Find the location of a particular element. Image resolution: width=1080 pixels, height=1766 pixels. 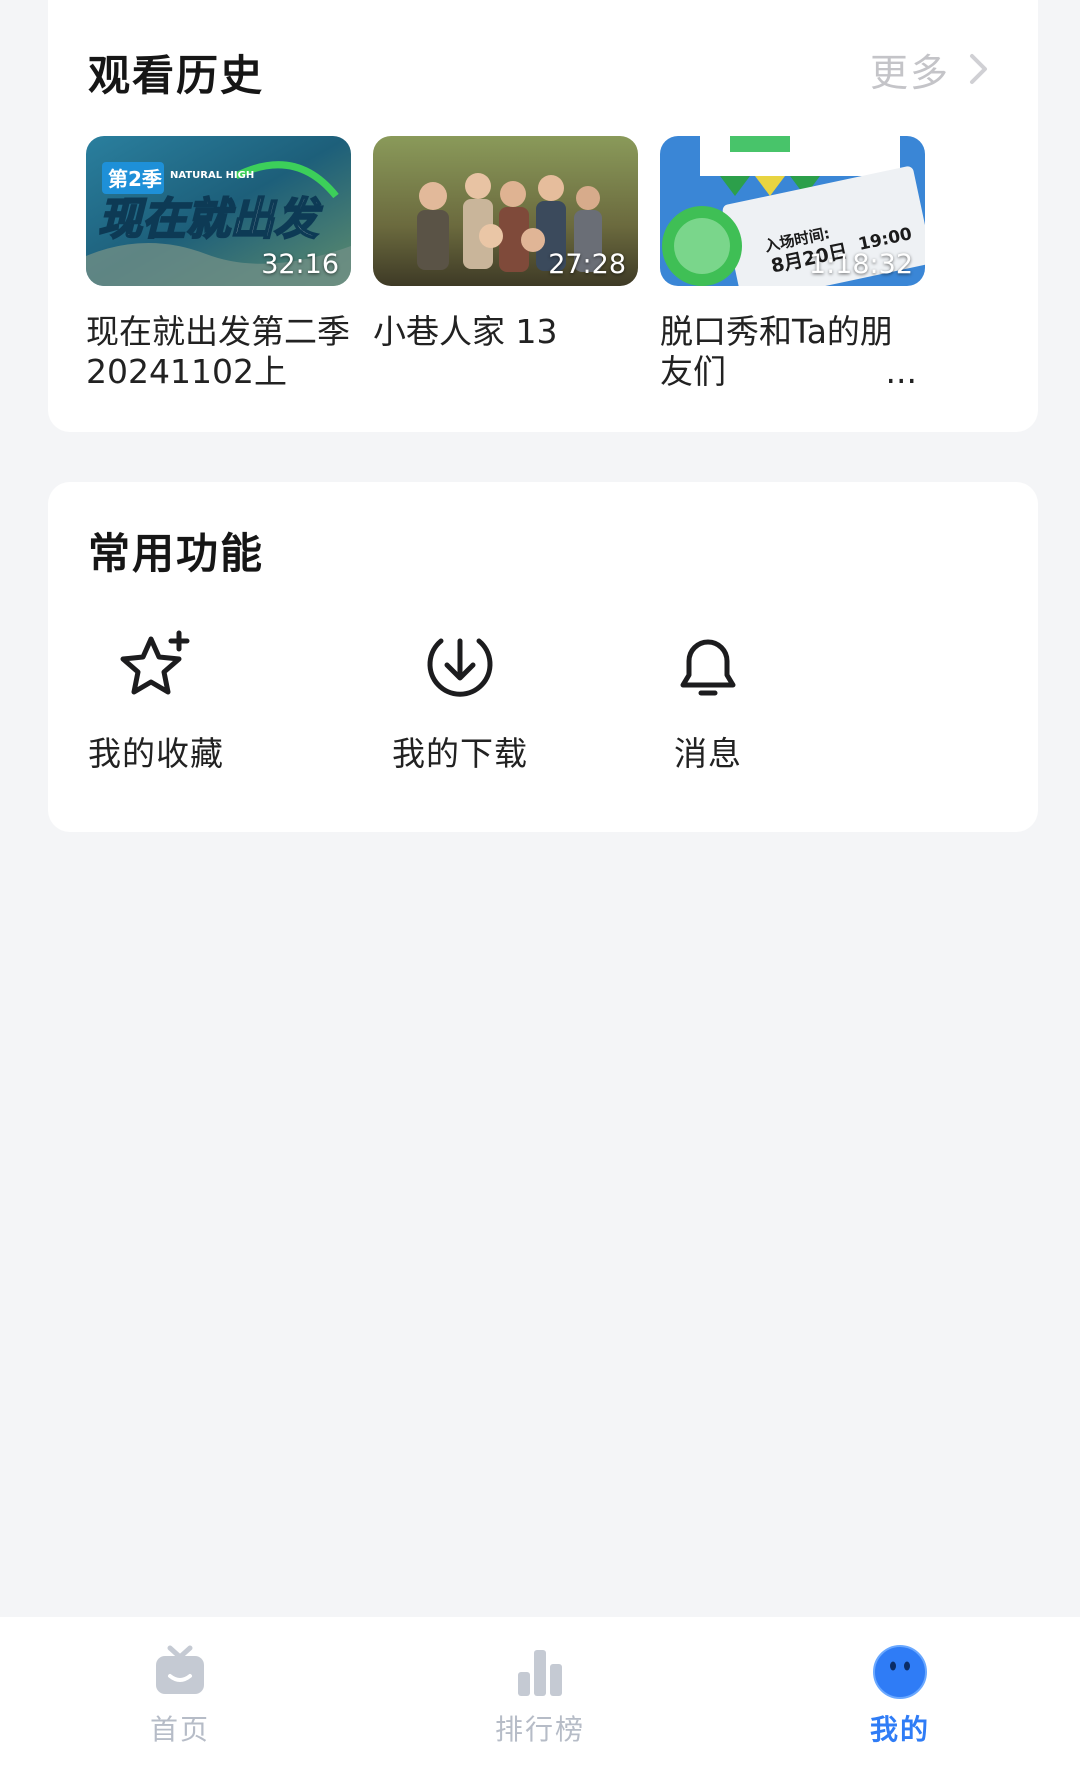

tab-mine: 我的 is located at coordinates (900, 1691).